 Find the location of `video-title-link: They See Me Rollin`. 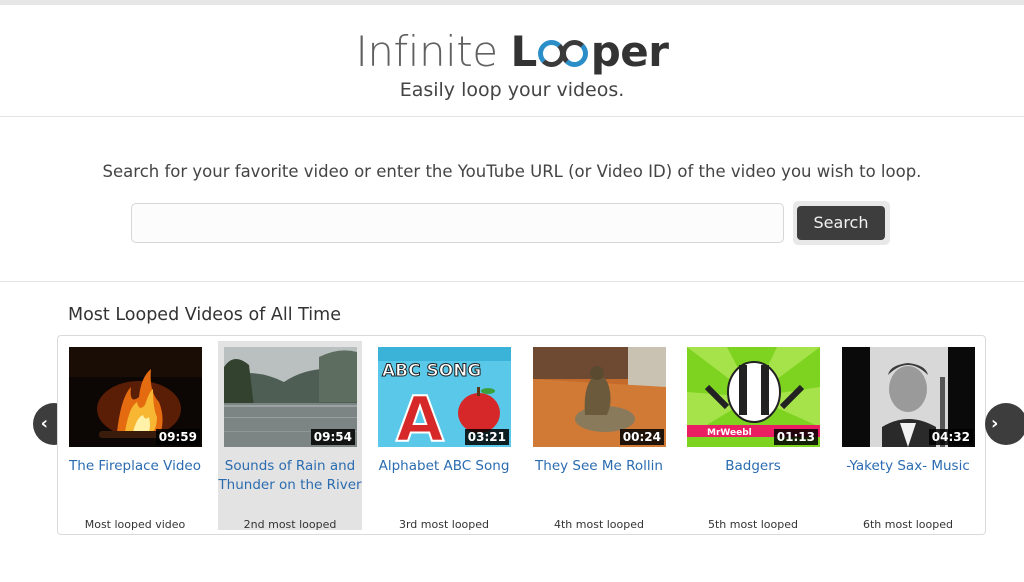

video-title-link: They See Me Rollin is located at coordinates (599, 466).